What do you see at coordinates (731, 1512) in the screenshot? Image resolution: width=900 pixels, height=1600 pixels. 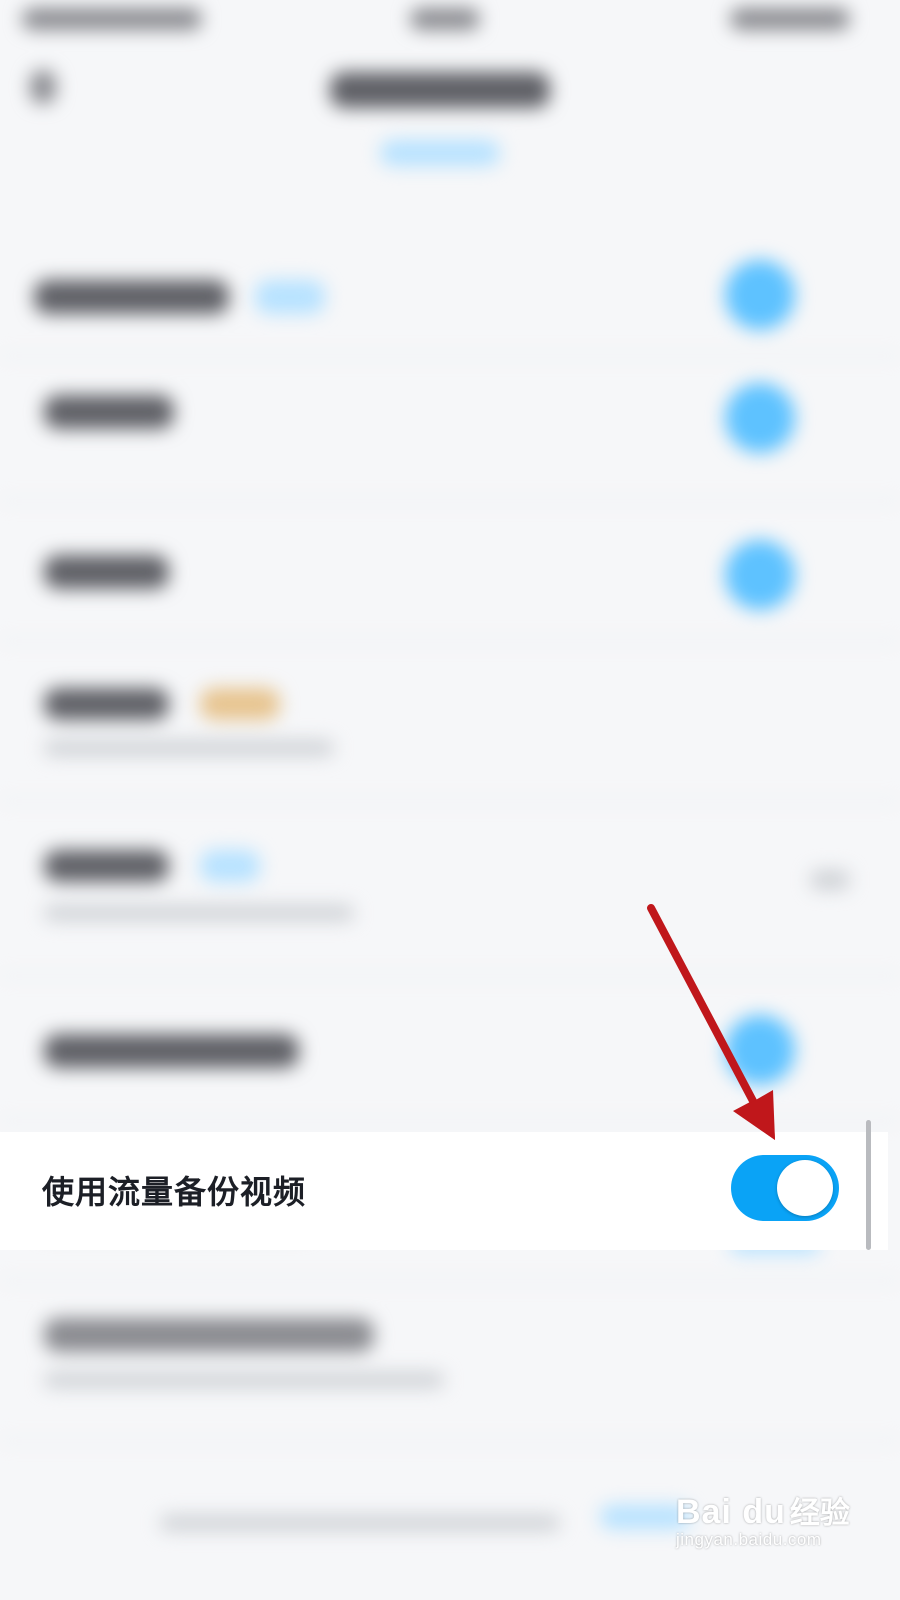 I see `watermark-brand: Bai du` at bounding box center [731, 1512].